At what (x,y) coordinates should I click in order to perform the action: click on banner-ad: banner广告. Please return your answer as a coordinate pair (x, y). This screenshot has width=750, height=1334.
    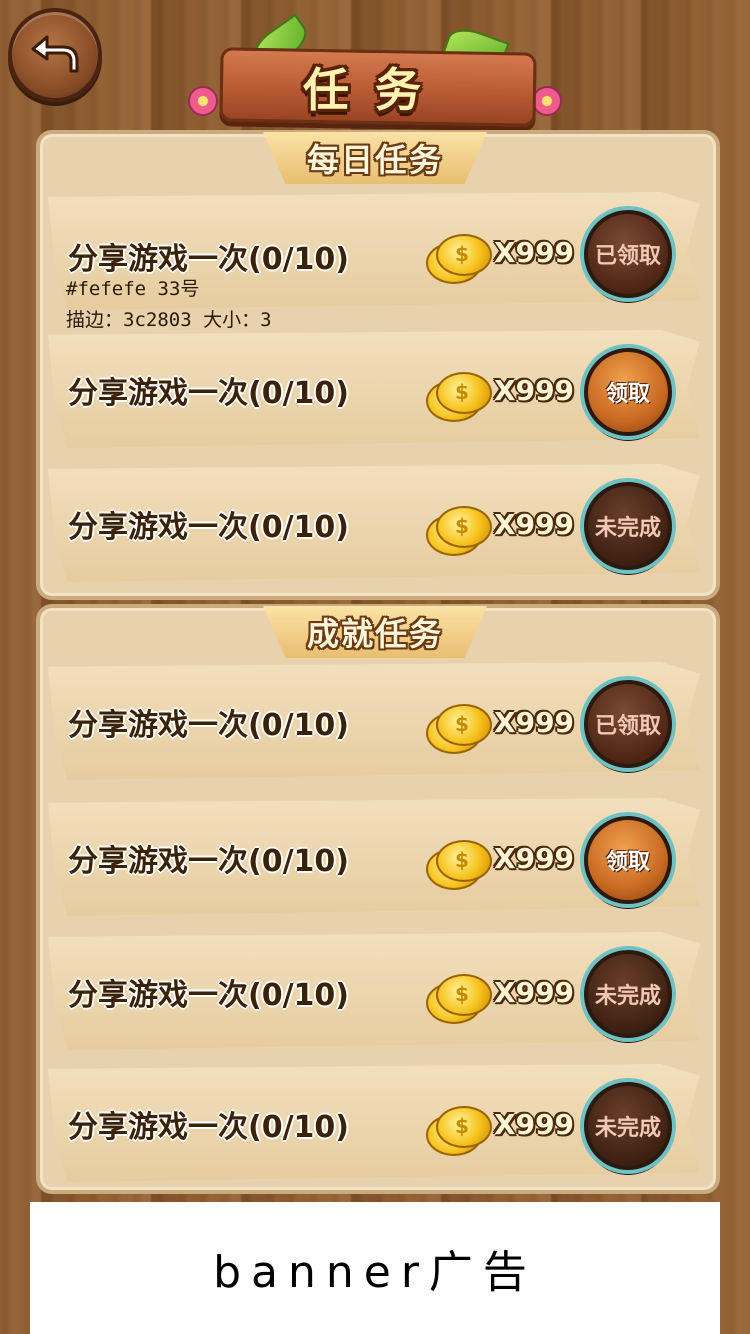
    Looking at the image, I should click on (375, 1268).